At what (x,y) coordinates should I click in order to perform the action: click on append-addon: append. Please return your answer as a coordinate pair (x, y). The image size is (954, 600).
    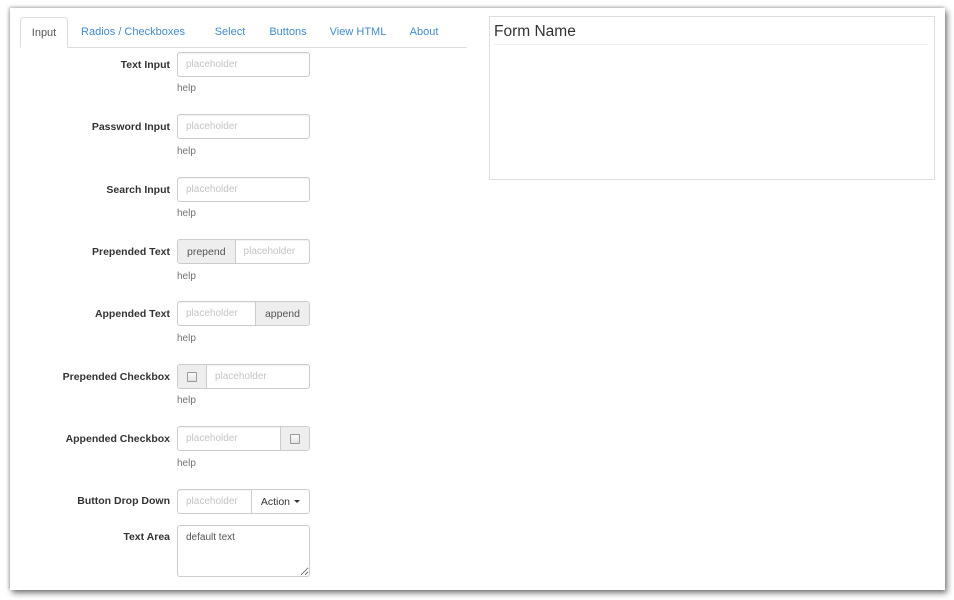
    Looking at the image, I should click on (281, 313).